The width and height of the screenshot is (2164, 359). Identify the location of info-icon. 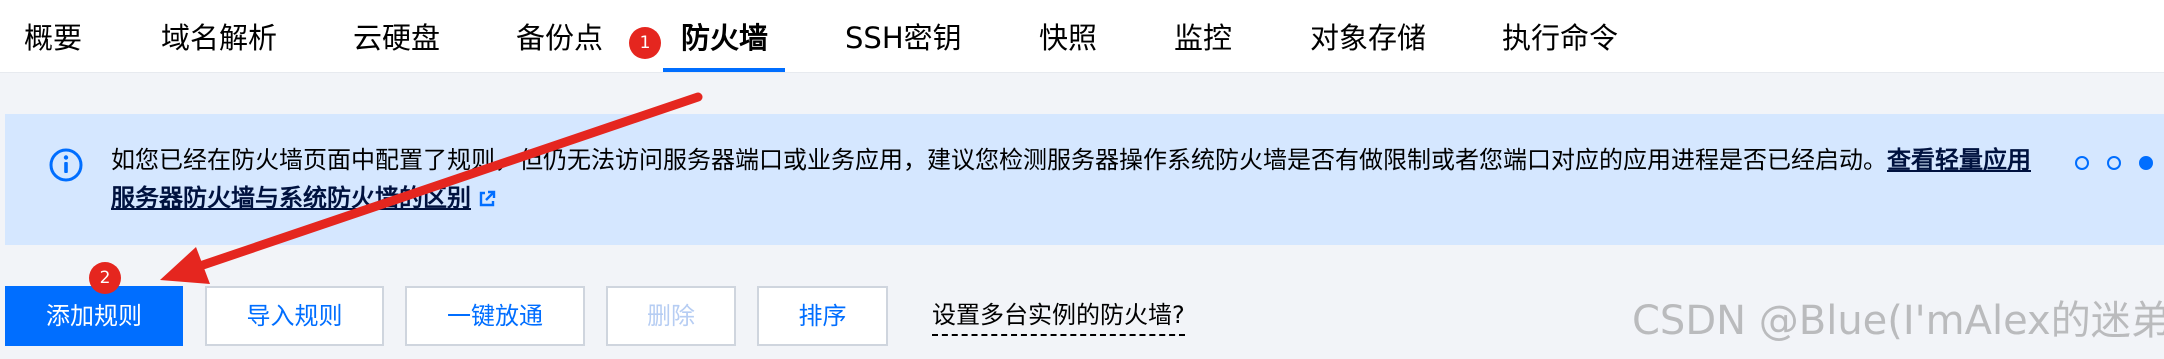
(66, 165).